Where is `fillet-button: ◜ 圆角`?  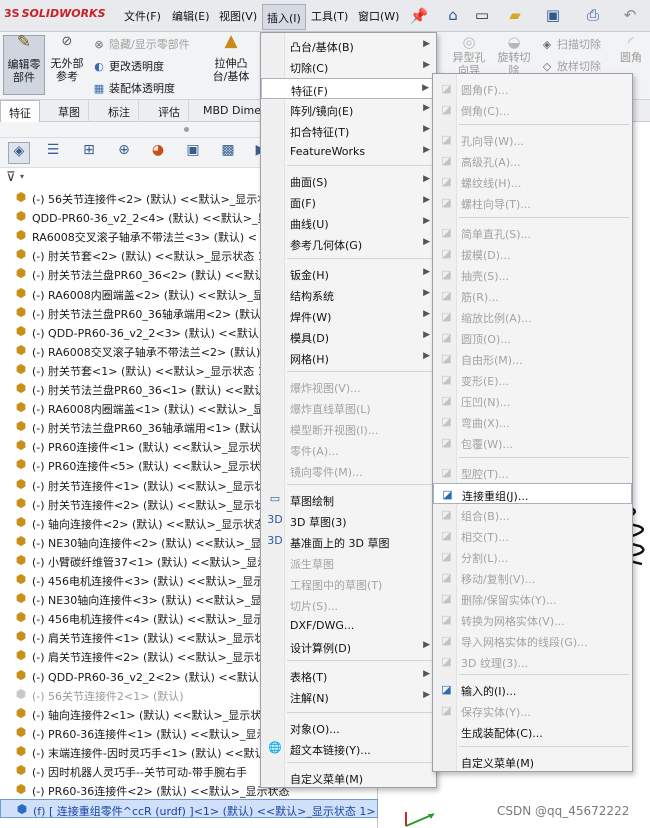 fillet-button: ◜ 圆角 is located at coordinates (631, 50).